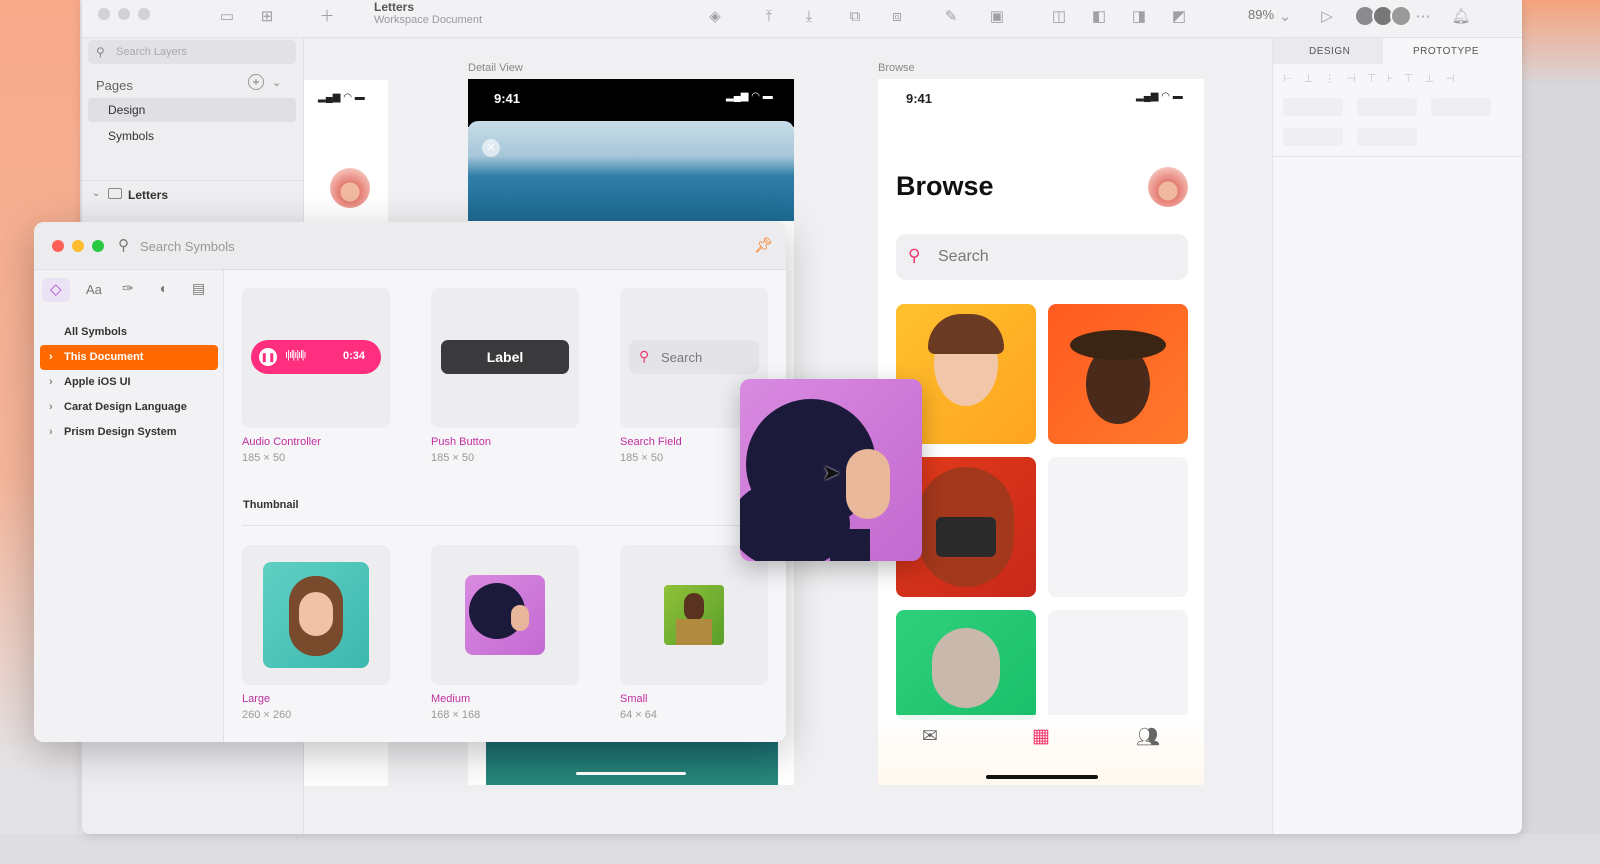 Image resolution: width=1600 pixels, height=864 pixels. Describe the element at coordinates (187, 246) in the screenshot. I see `search-symbols-input: Search Symbols` at that location.